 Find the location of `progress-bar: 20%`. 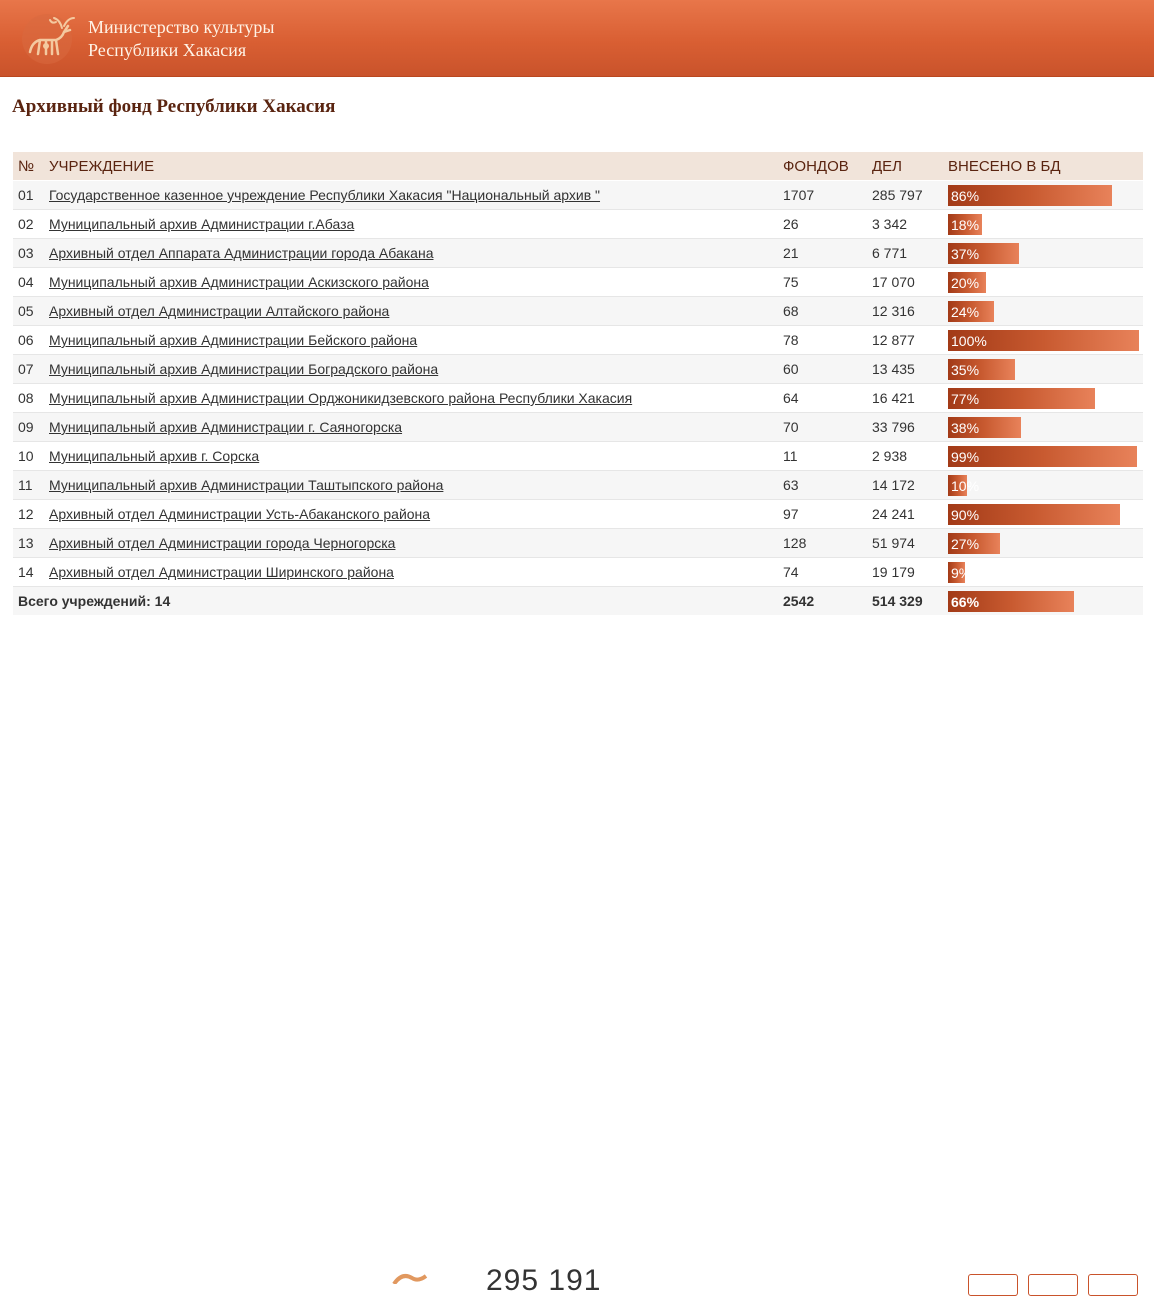

progress-bar: 20% is located at coordinates (1043, 282).